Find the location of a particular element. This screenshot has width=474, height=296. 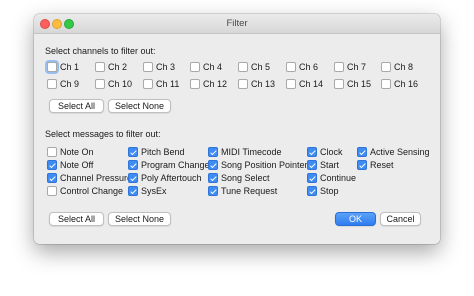

channel-checkbox-13: Ch 13 is located at coordinates (256, 84).